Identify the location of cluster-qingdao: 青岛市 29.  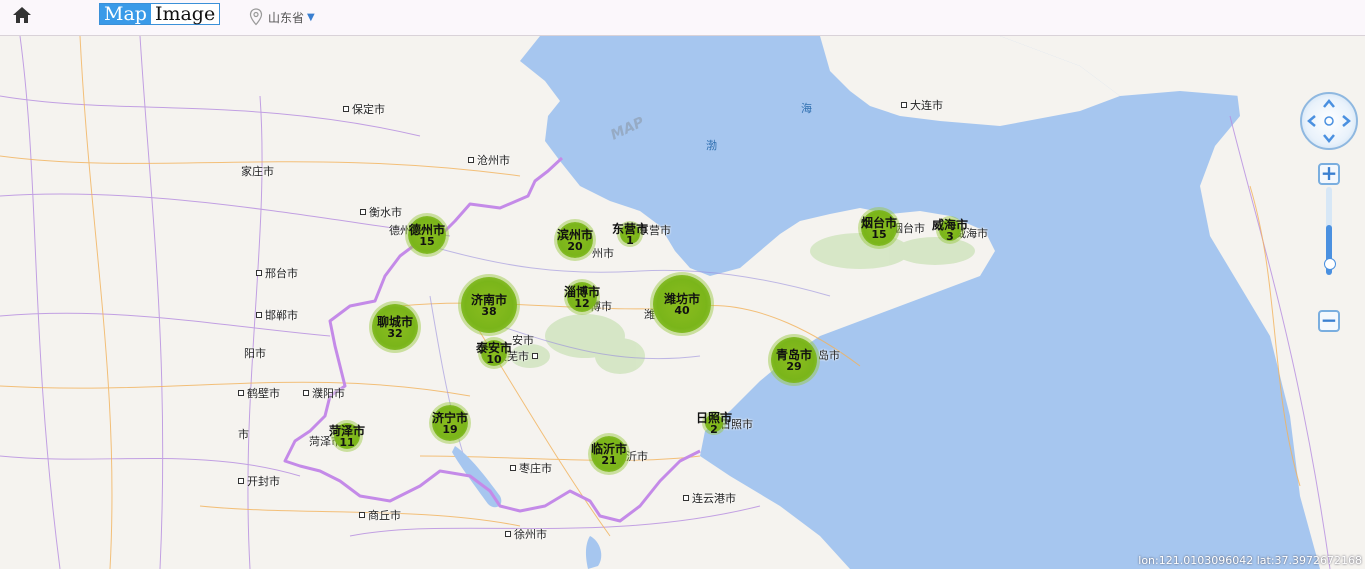
(794, 360).